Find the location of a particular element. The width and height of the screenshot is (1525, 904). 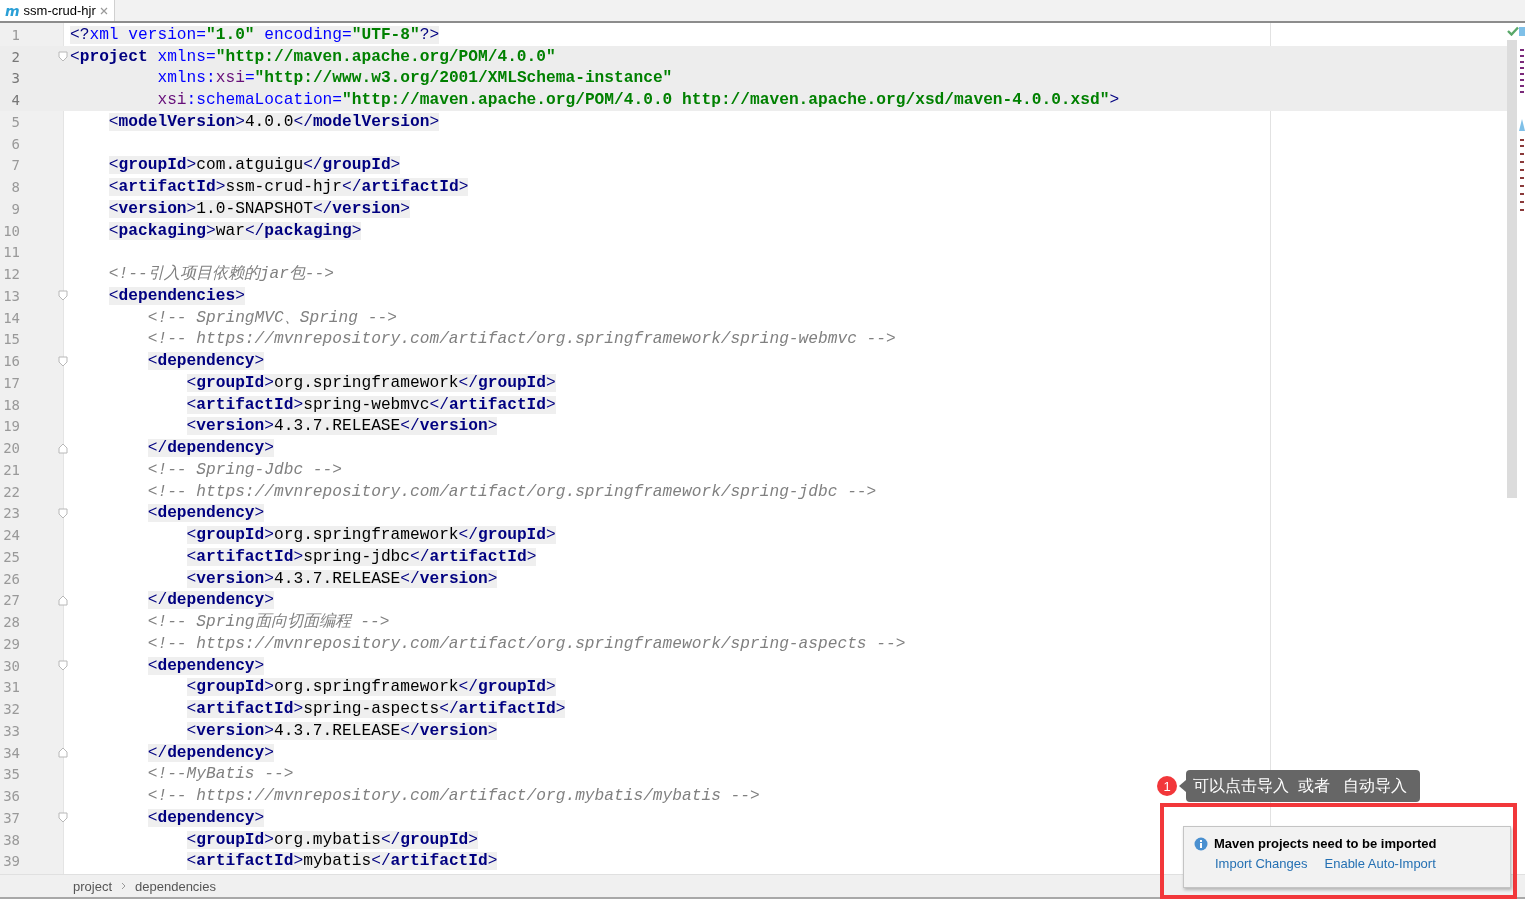

line-number: 5 is located at coordinates (15, 121).